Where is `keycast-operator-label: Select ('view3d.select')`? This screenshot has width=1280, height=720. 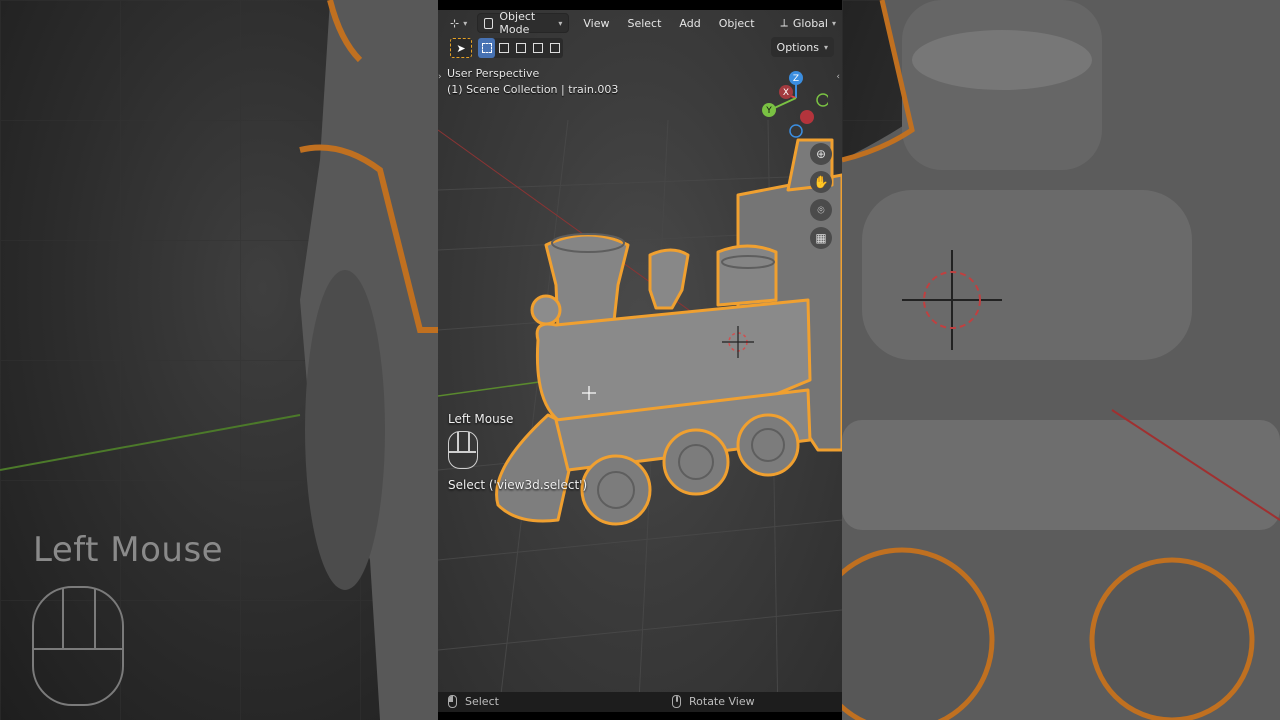 keycast-operator-label: Select ('view3d.select') is located at coordinates (518, 485).